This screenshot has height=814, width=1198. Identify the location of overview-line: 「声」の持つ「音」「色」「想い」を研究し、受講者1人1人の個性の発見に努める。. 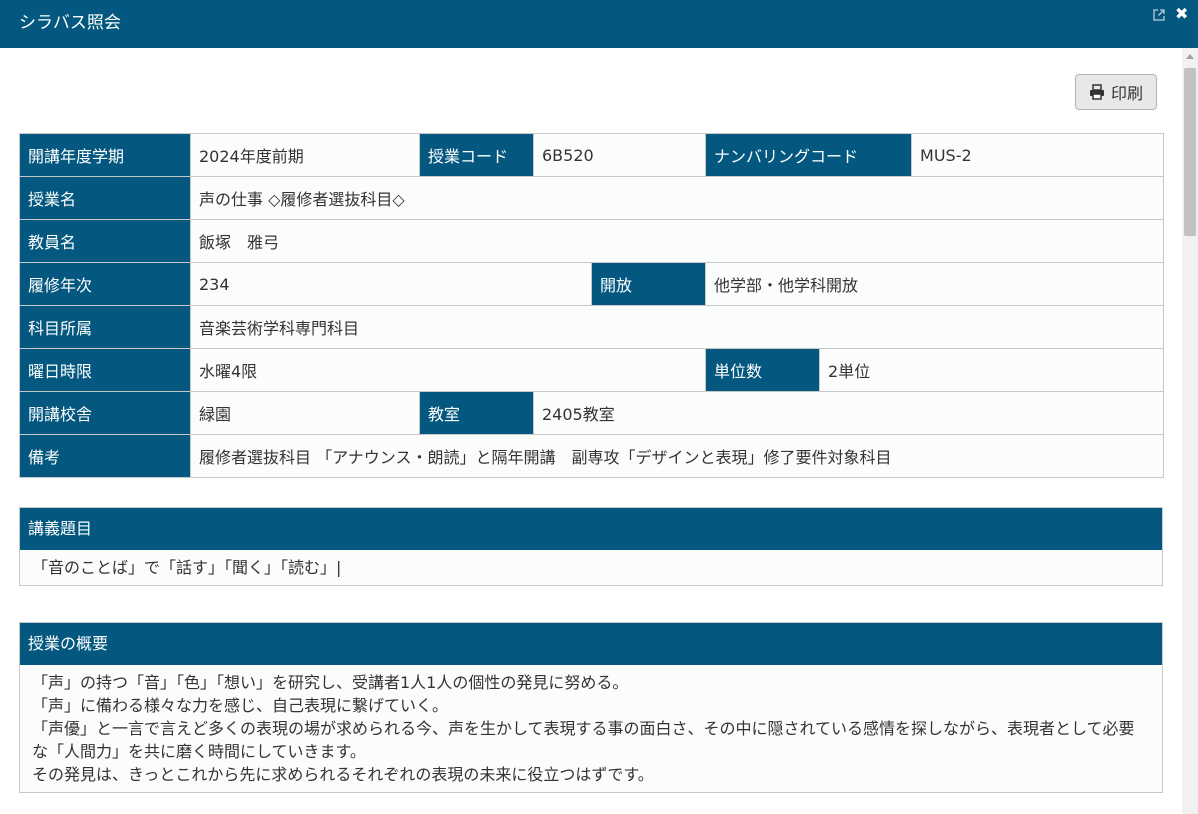
(330, 682).